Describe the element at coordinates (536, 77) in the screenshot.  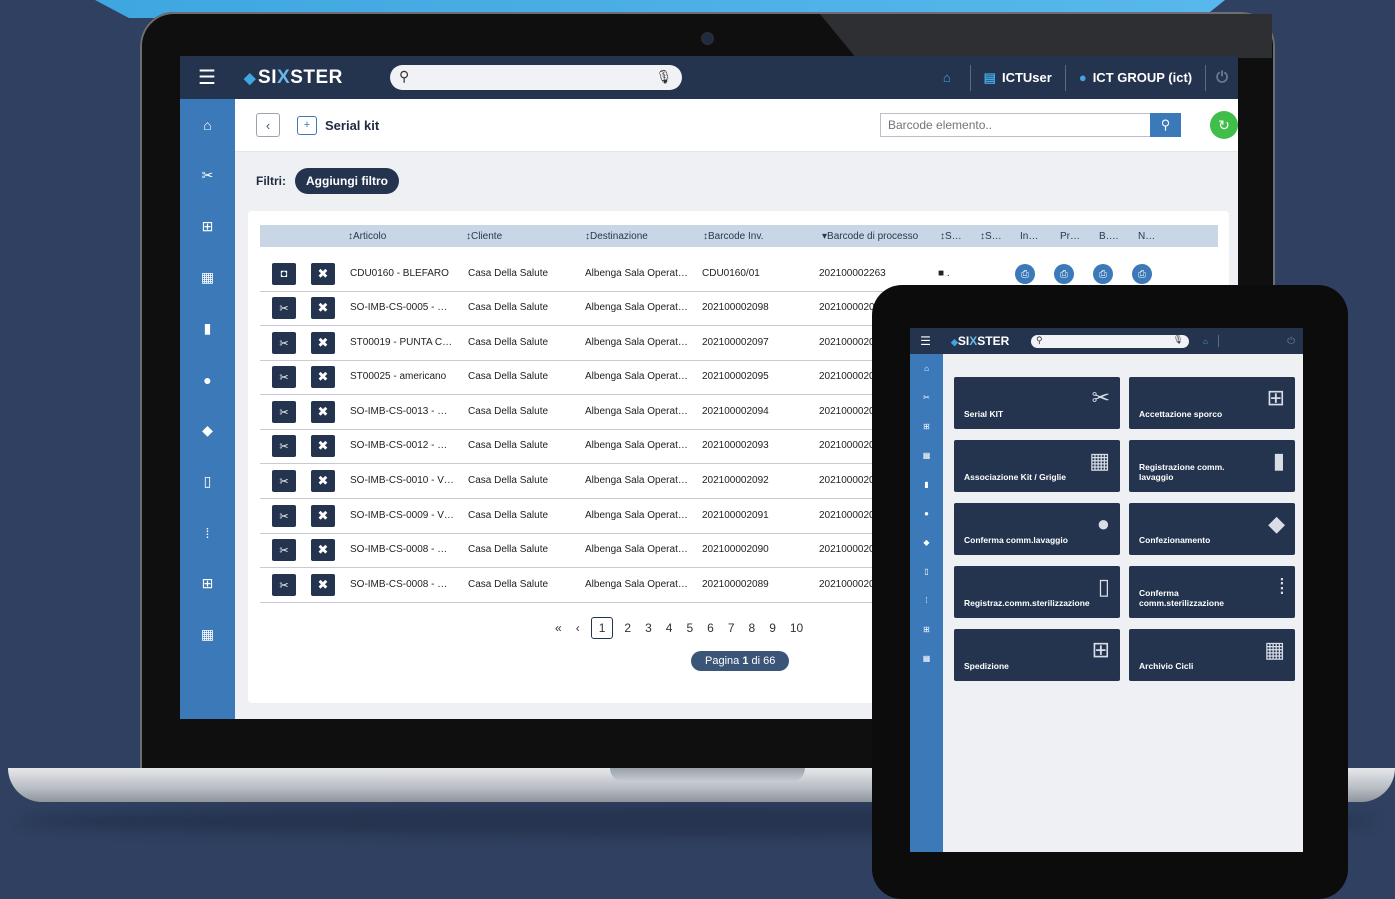
I see `search-input: ⚲ 🎙` at that location.